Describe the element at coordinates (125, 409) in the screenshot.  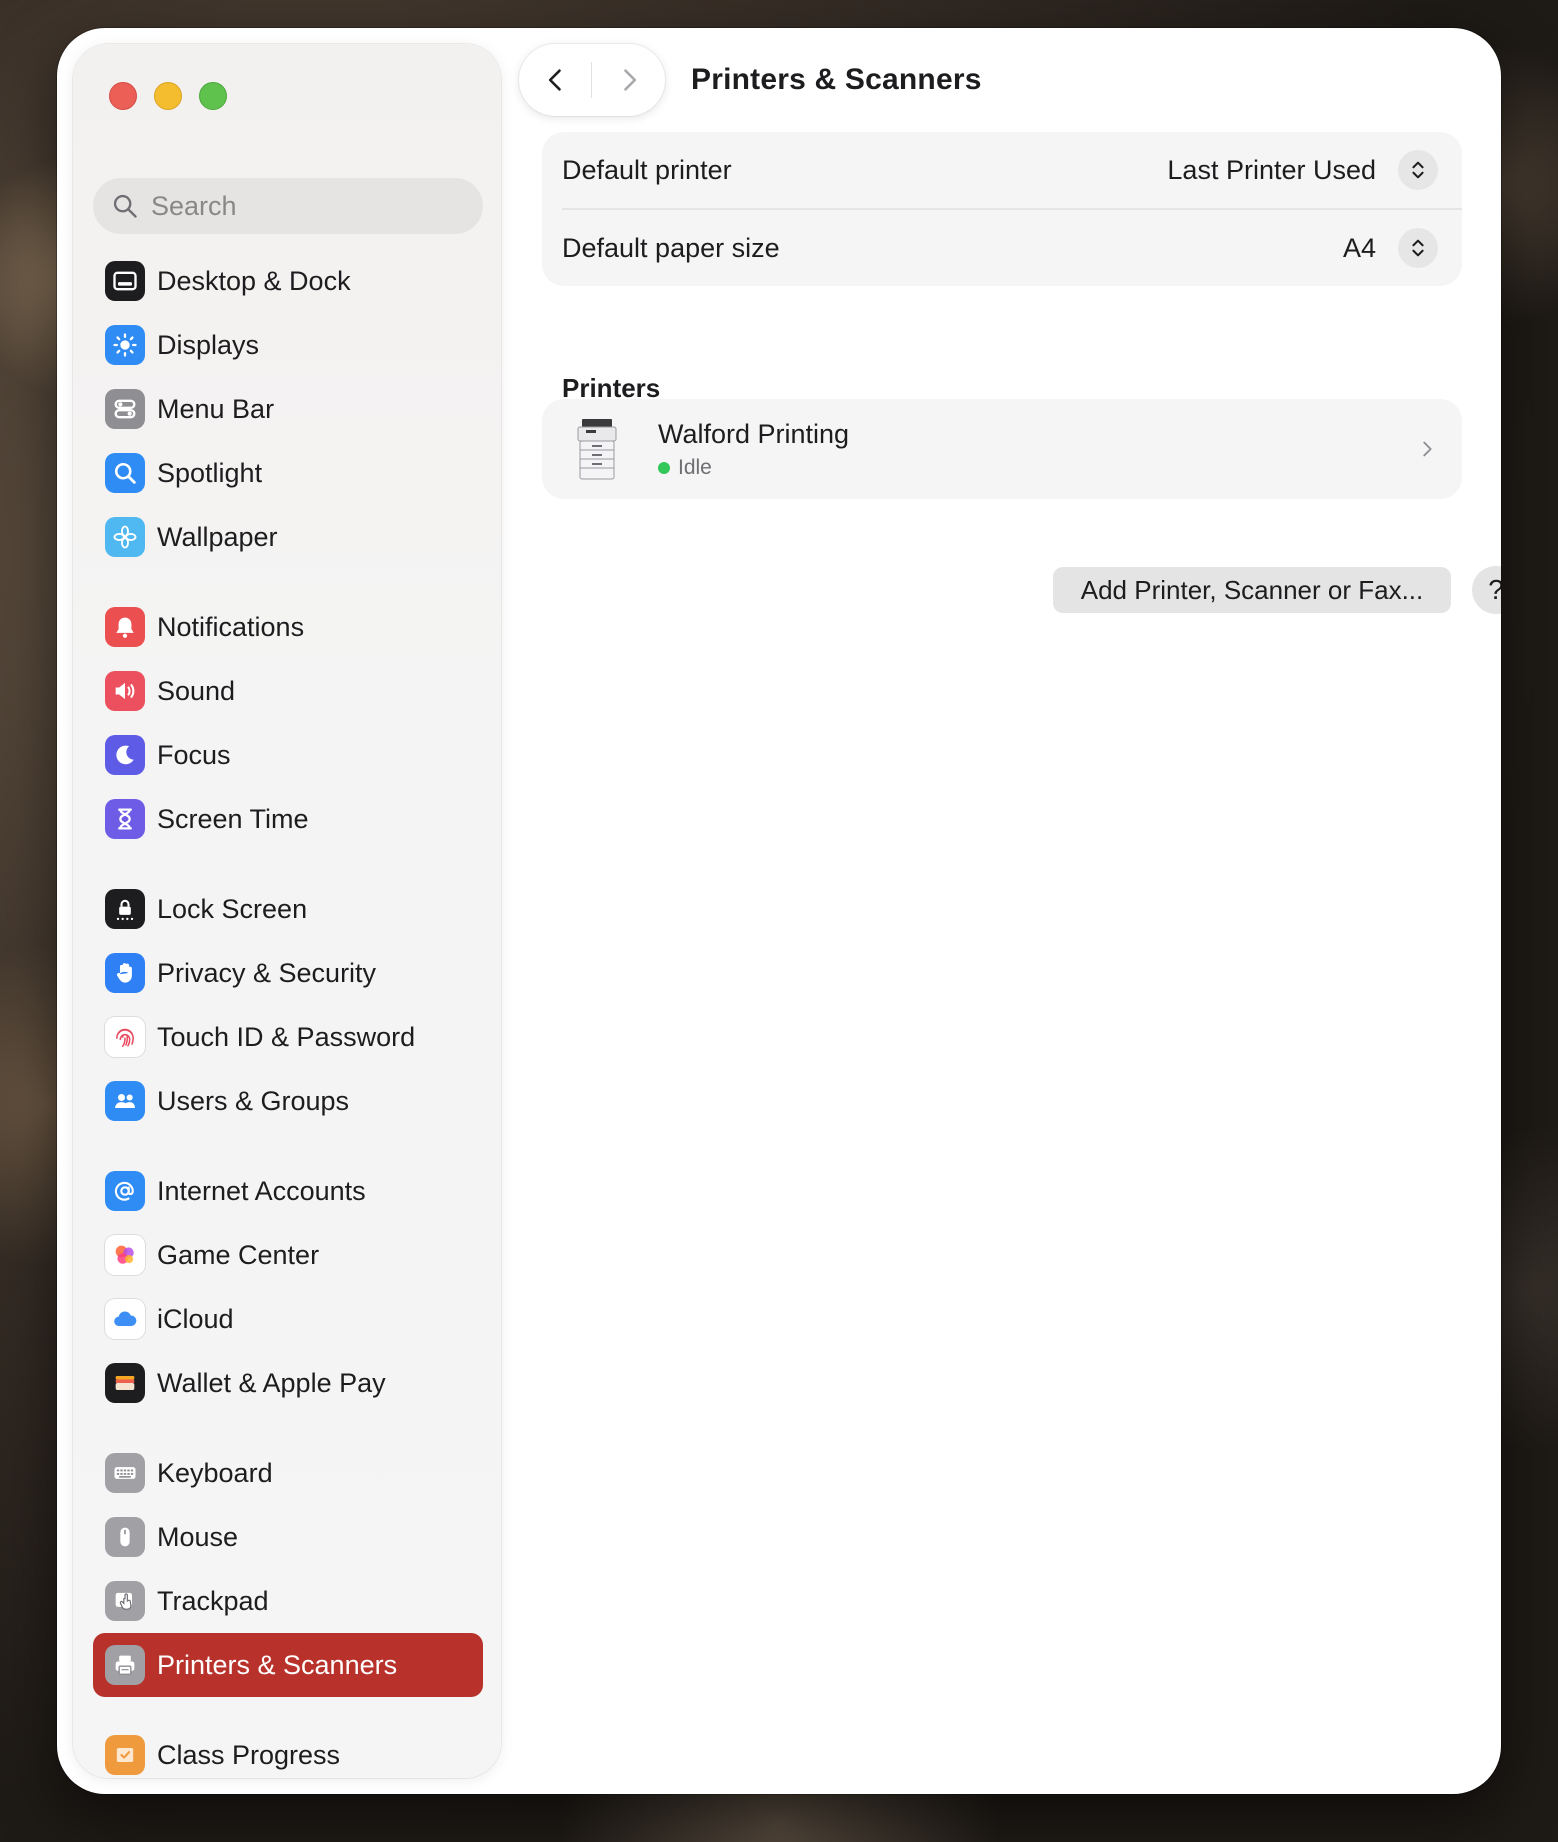
I see `menu-bar-icon` at that location.